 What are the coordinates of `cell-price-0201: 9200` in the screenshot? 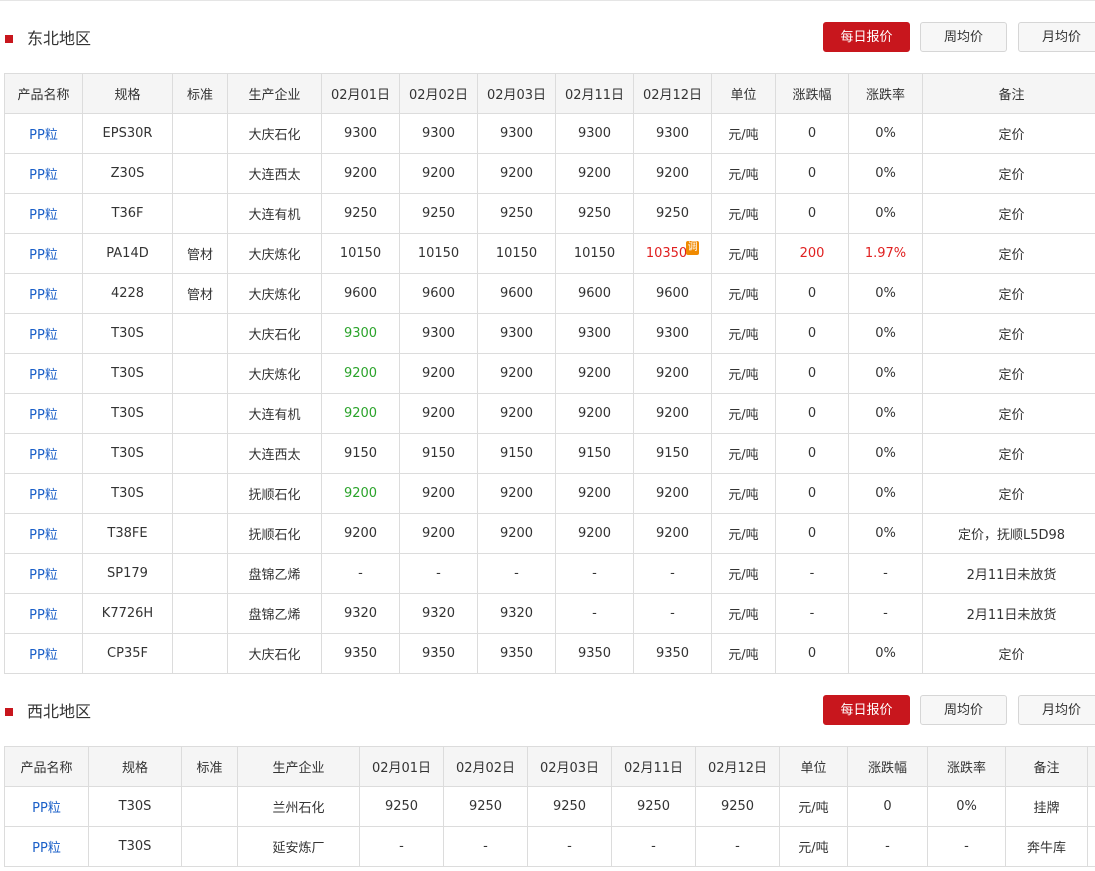 It's located at (360, 413).